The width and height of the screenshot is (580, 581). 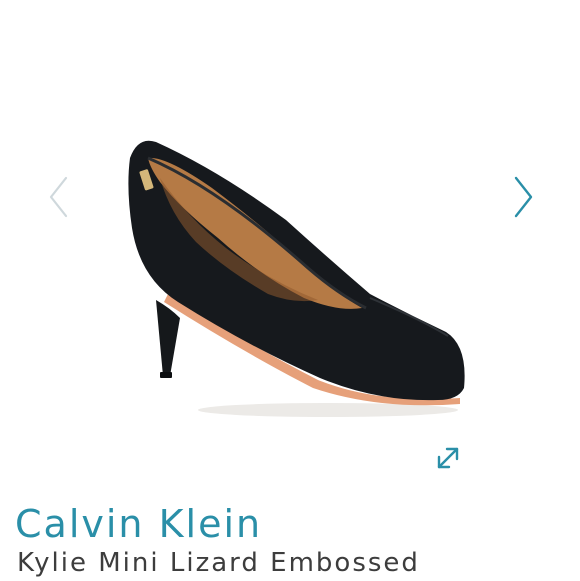 I want to click on next-image-button, so click(x=523, y=197).